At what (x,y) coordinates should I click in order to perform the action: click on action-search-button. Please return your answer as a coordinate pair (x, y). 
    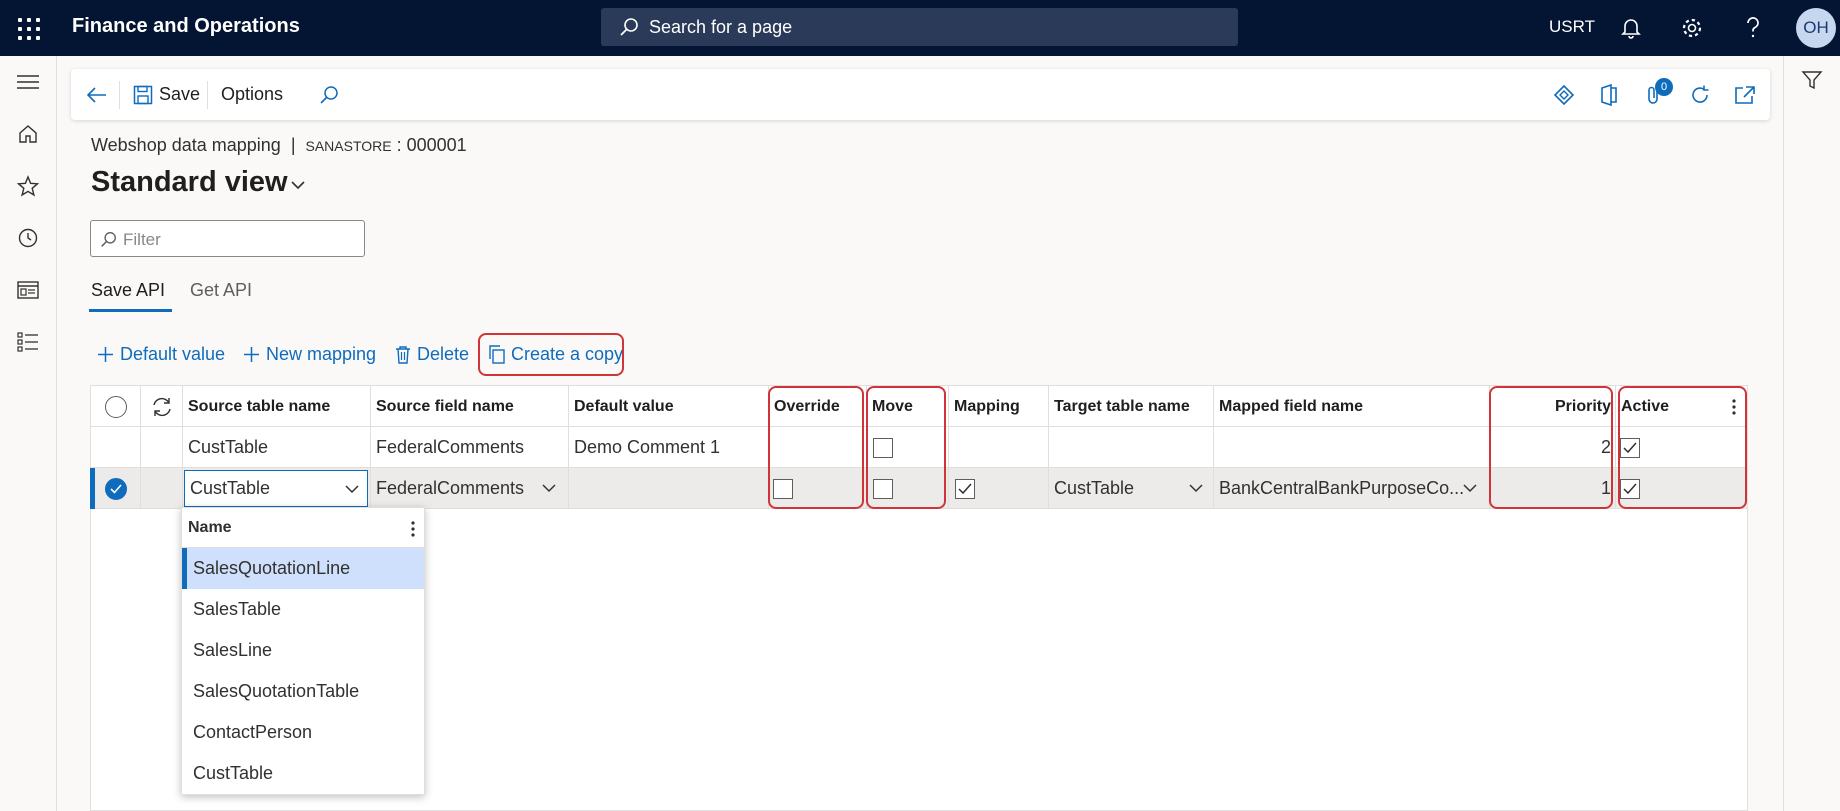
    Looking at the image, I should click on (329, 94).